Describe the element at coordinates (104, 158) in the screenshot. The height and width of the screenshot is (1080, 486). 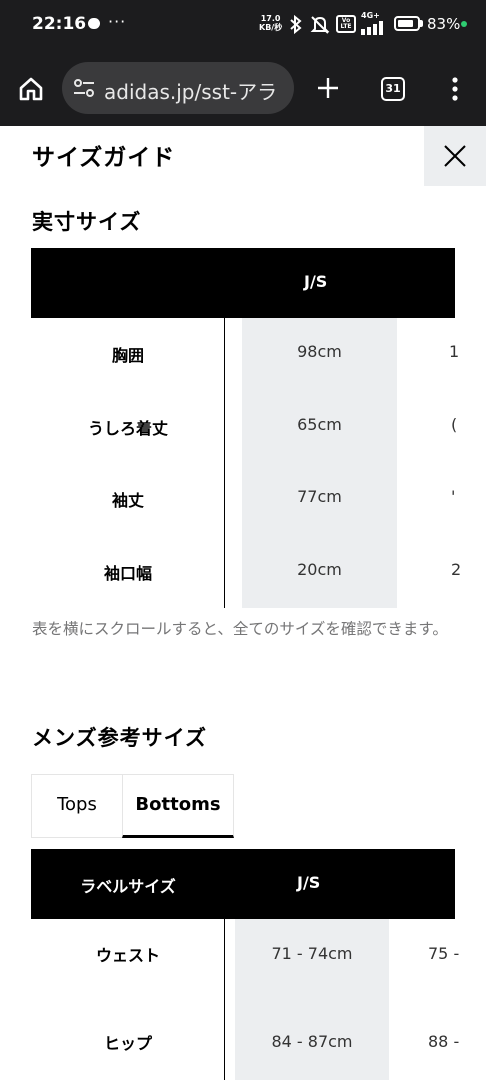
I see `page-title: サイズガイド` at that location.